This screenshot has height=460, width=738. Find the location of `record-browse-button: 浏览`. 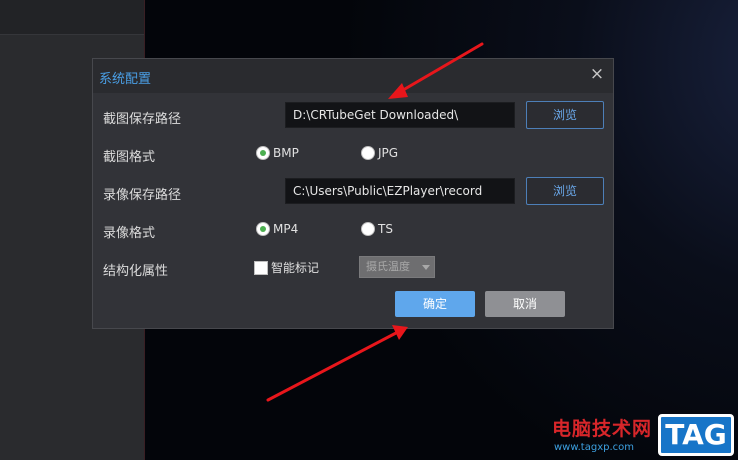

record-browse-button: 浏览 is located at coordinates (565, 191).